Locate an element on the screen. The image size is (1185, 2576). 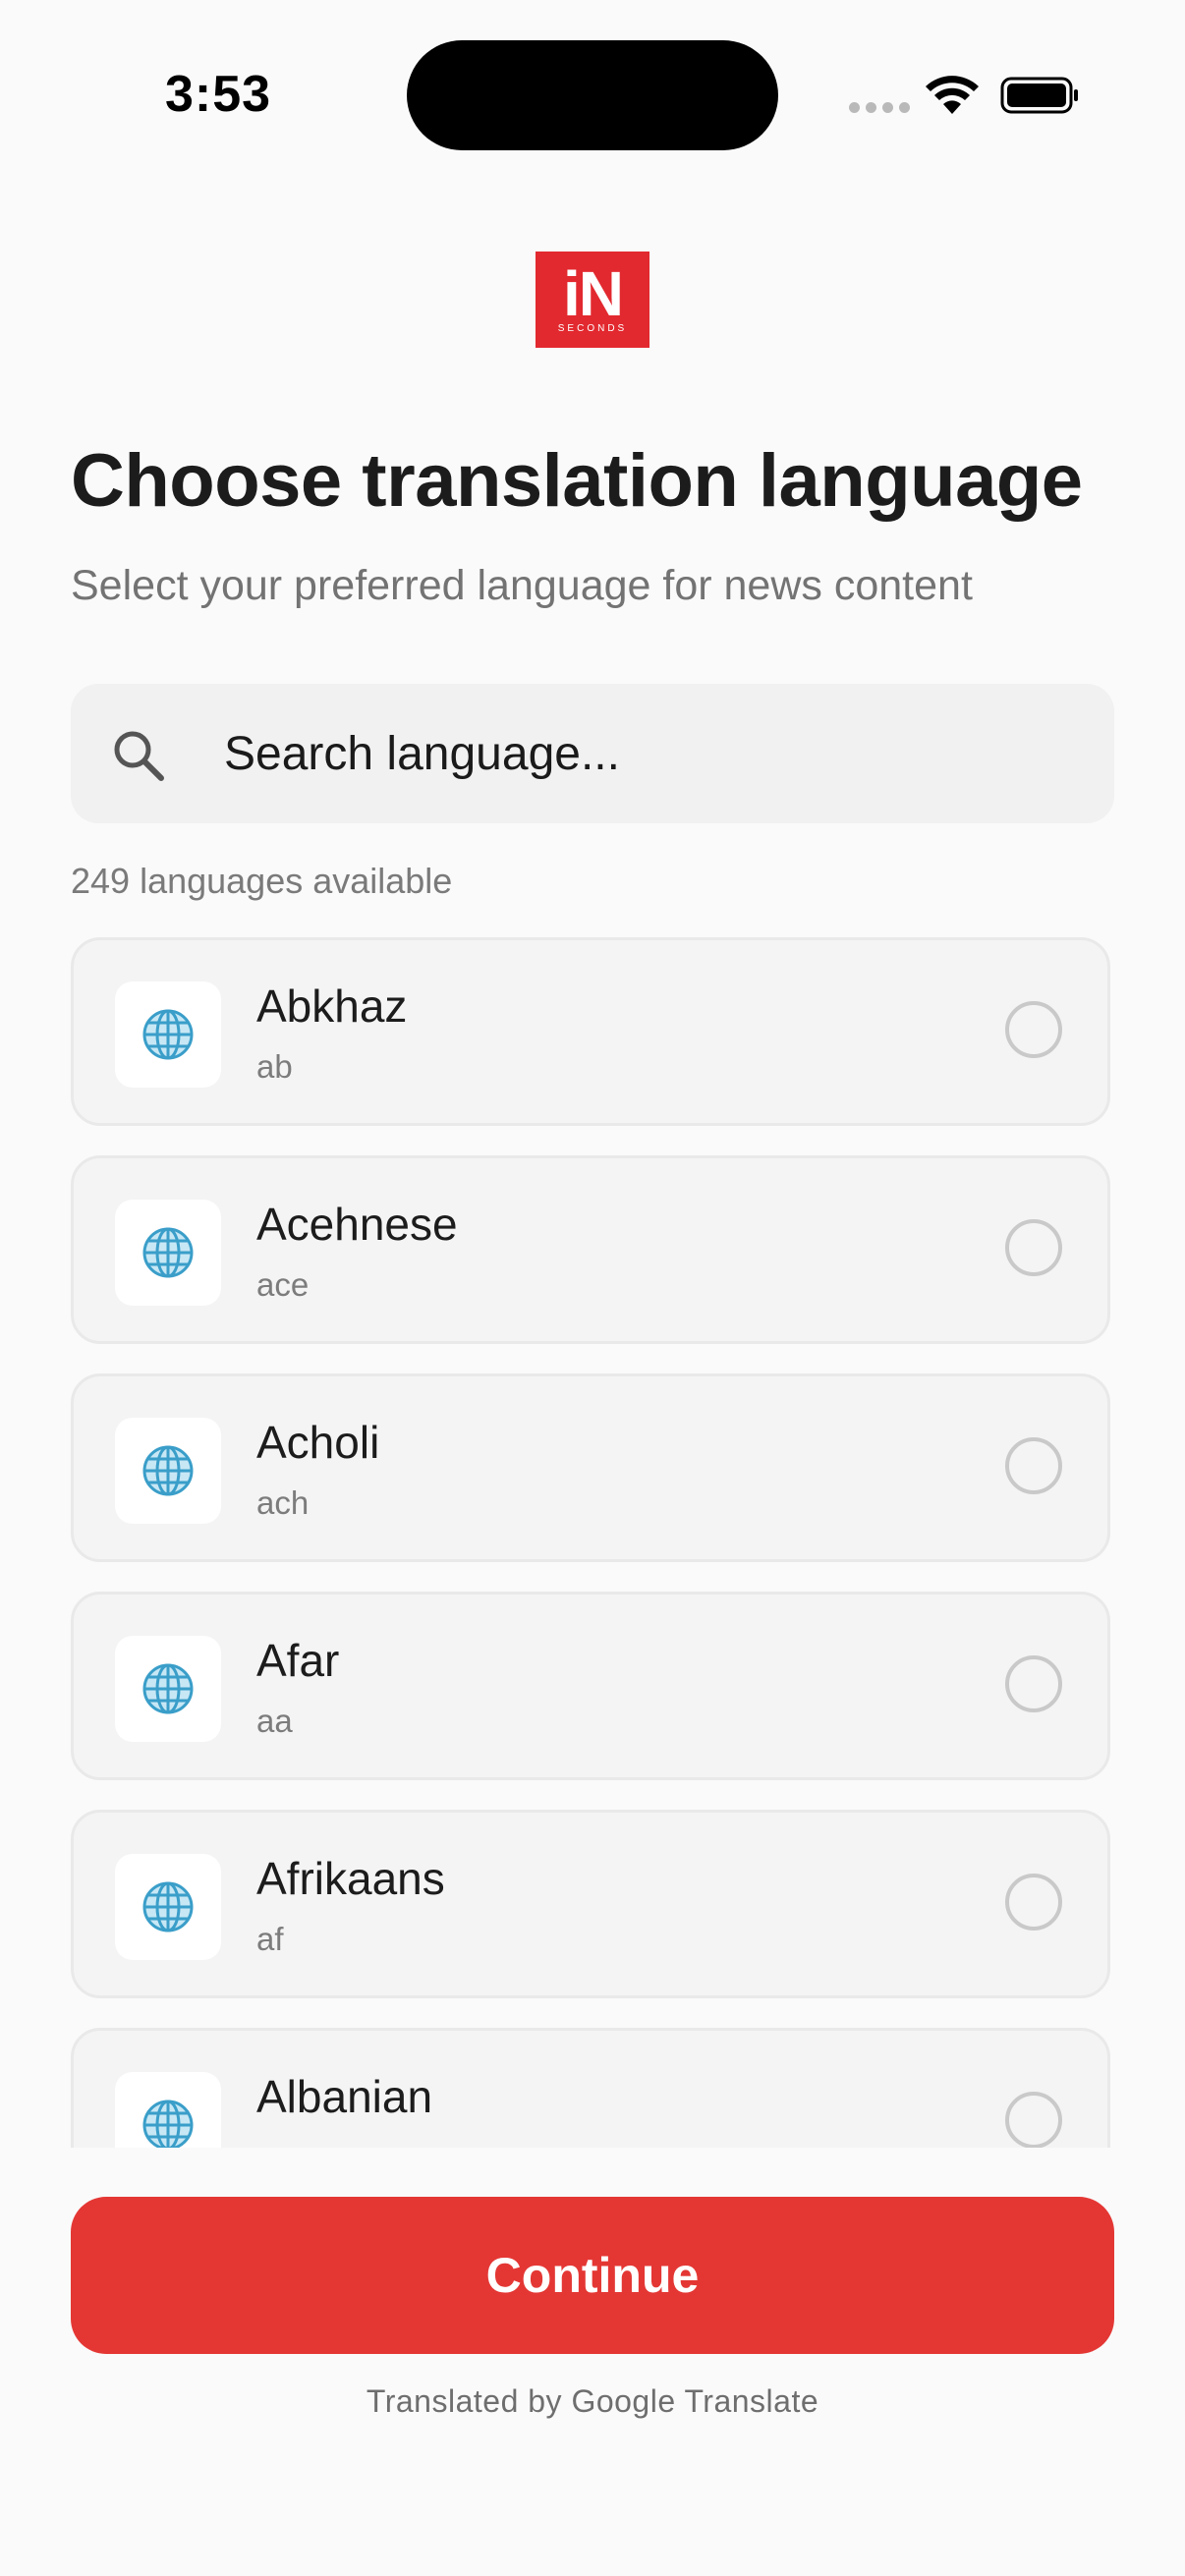
battery-icon is located at coordinates (1039, 95).